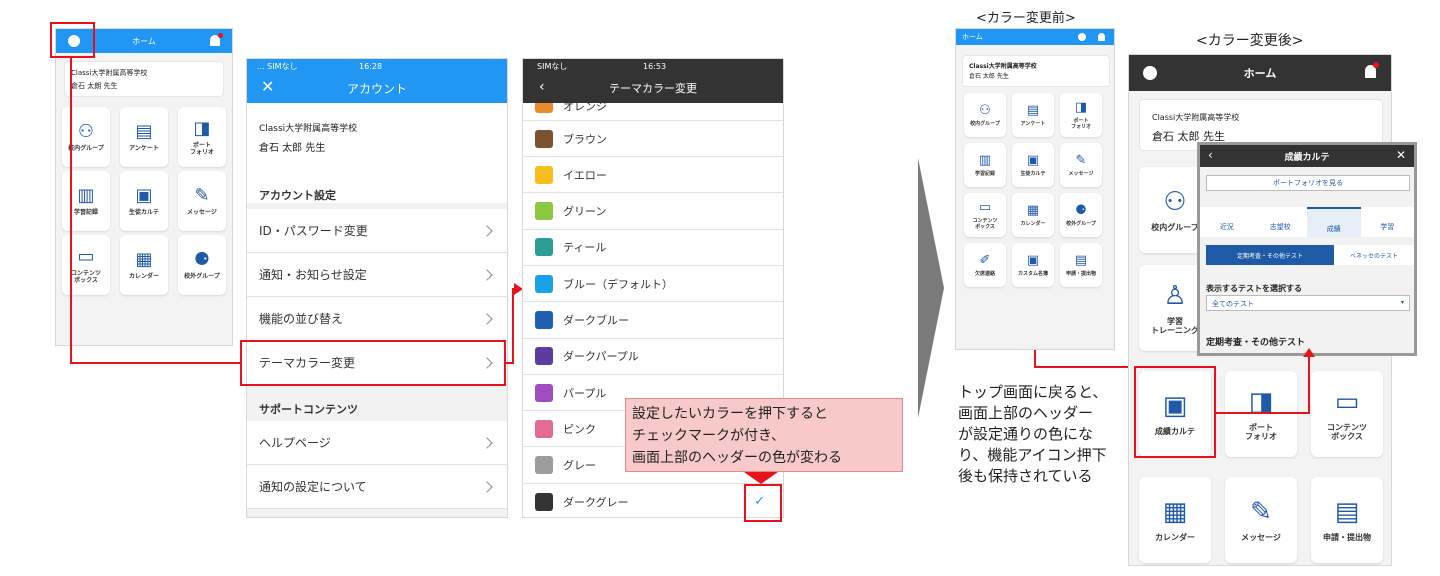 Image resolution: width=1440 pixels, height=576 pixels. I want to click on tab-study: 学習, so click(1388, 222).